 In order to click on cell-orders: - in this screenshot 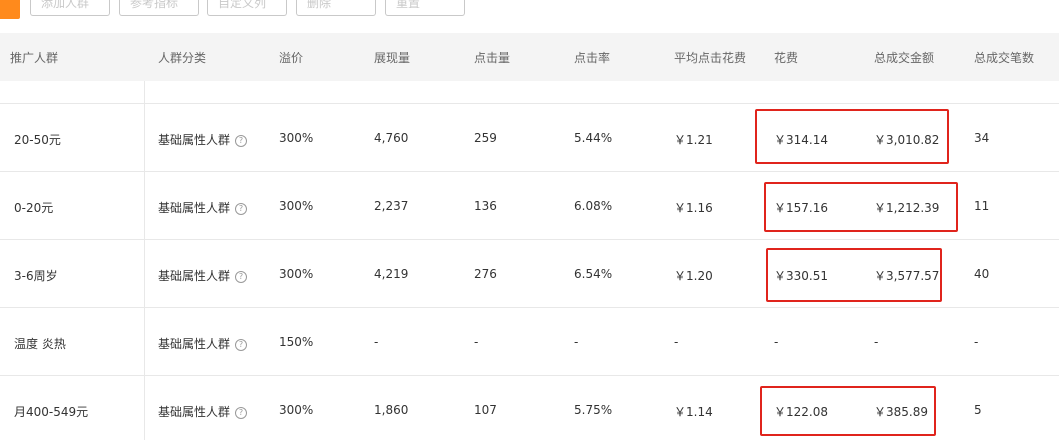, I will do `click(976, 342)`.